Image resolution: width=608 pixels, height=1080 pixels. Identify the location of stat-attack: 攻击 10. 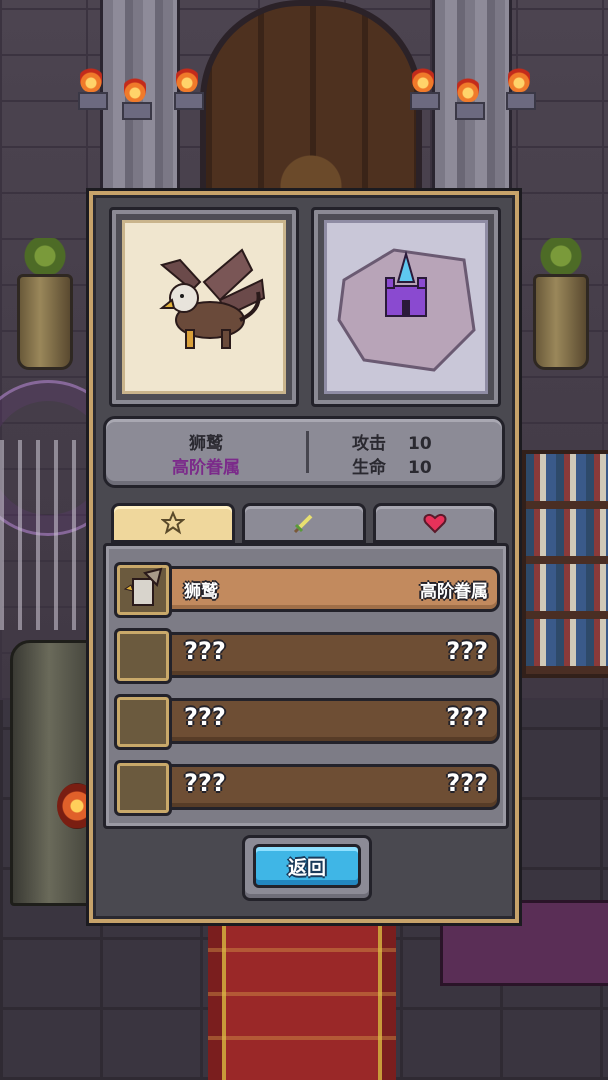
(392, 441).